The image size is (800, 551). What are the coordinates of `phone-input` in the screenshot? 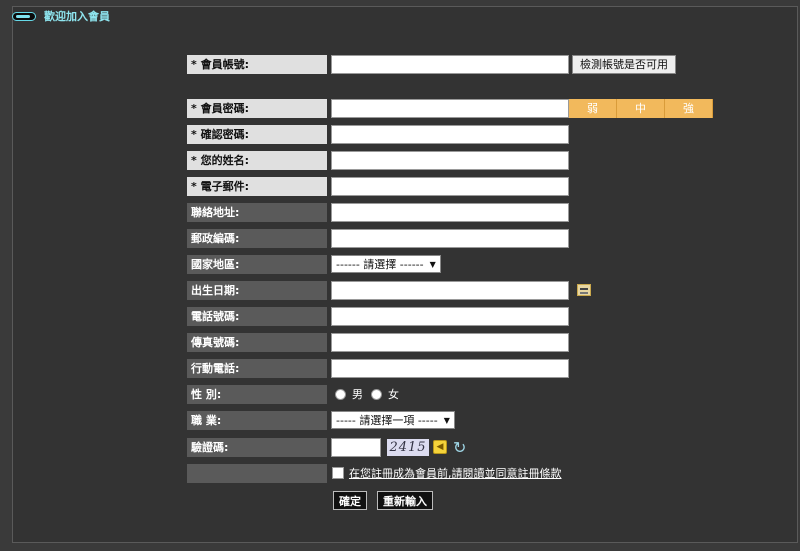 It's located at (450, 316).